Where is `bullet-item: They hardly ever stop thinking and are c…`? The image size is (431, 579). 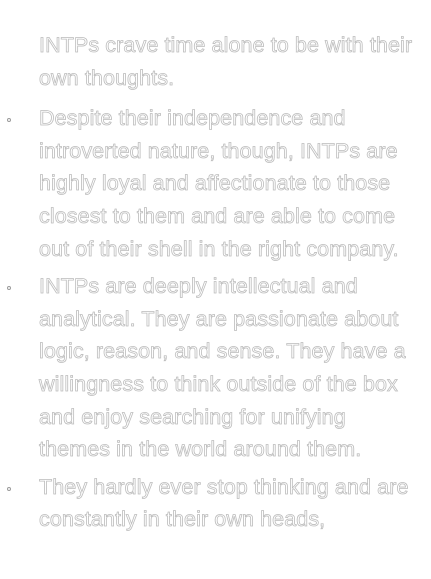
bullet-item: They hardly ever stop thinking and are c… is located at coordinates (212, 503).